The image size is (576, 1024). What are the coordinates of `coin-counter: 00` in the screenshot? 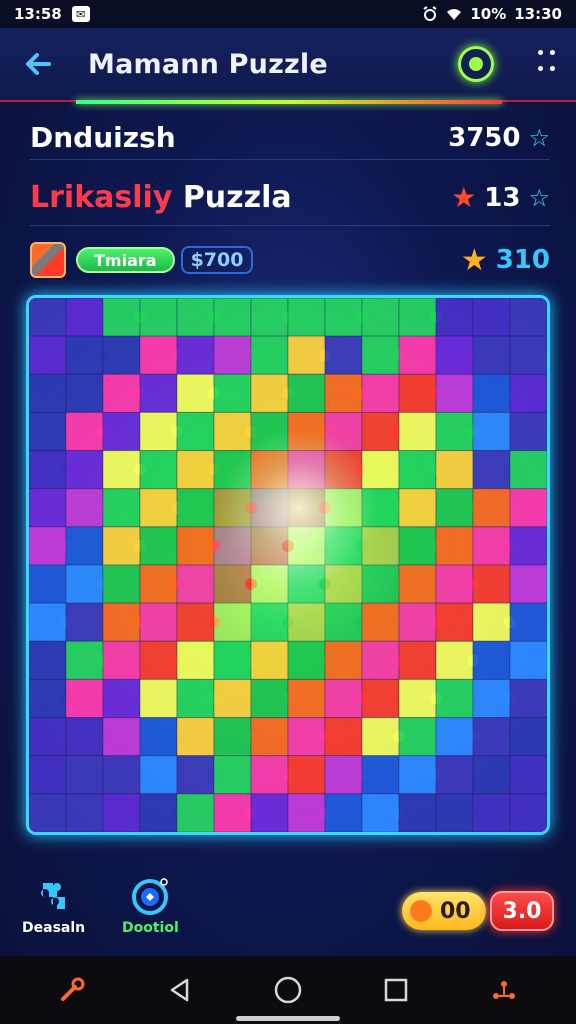 It's located at (444, 911).